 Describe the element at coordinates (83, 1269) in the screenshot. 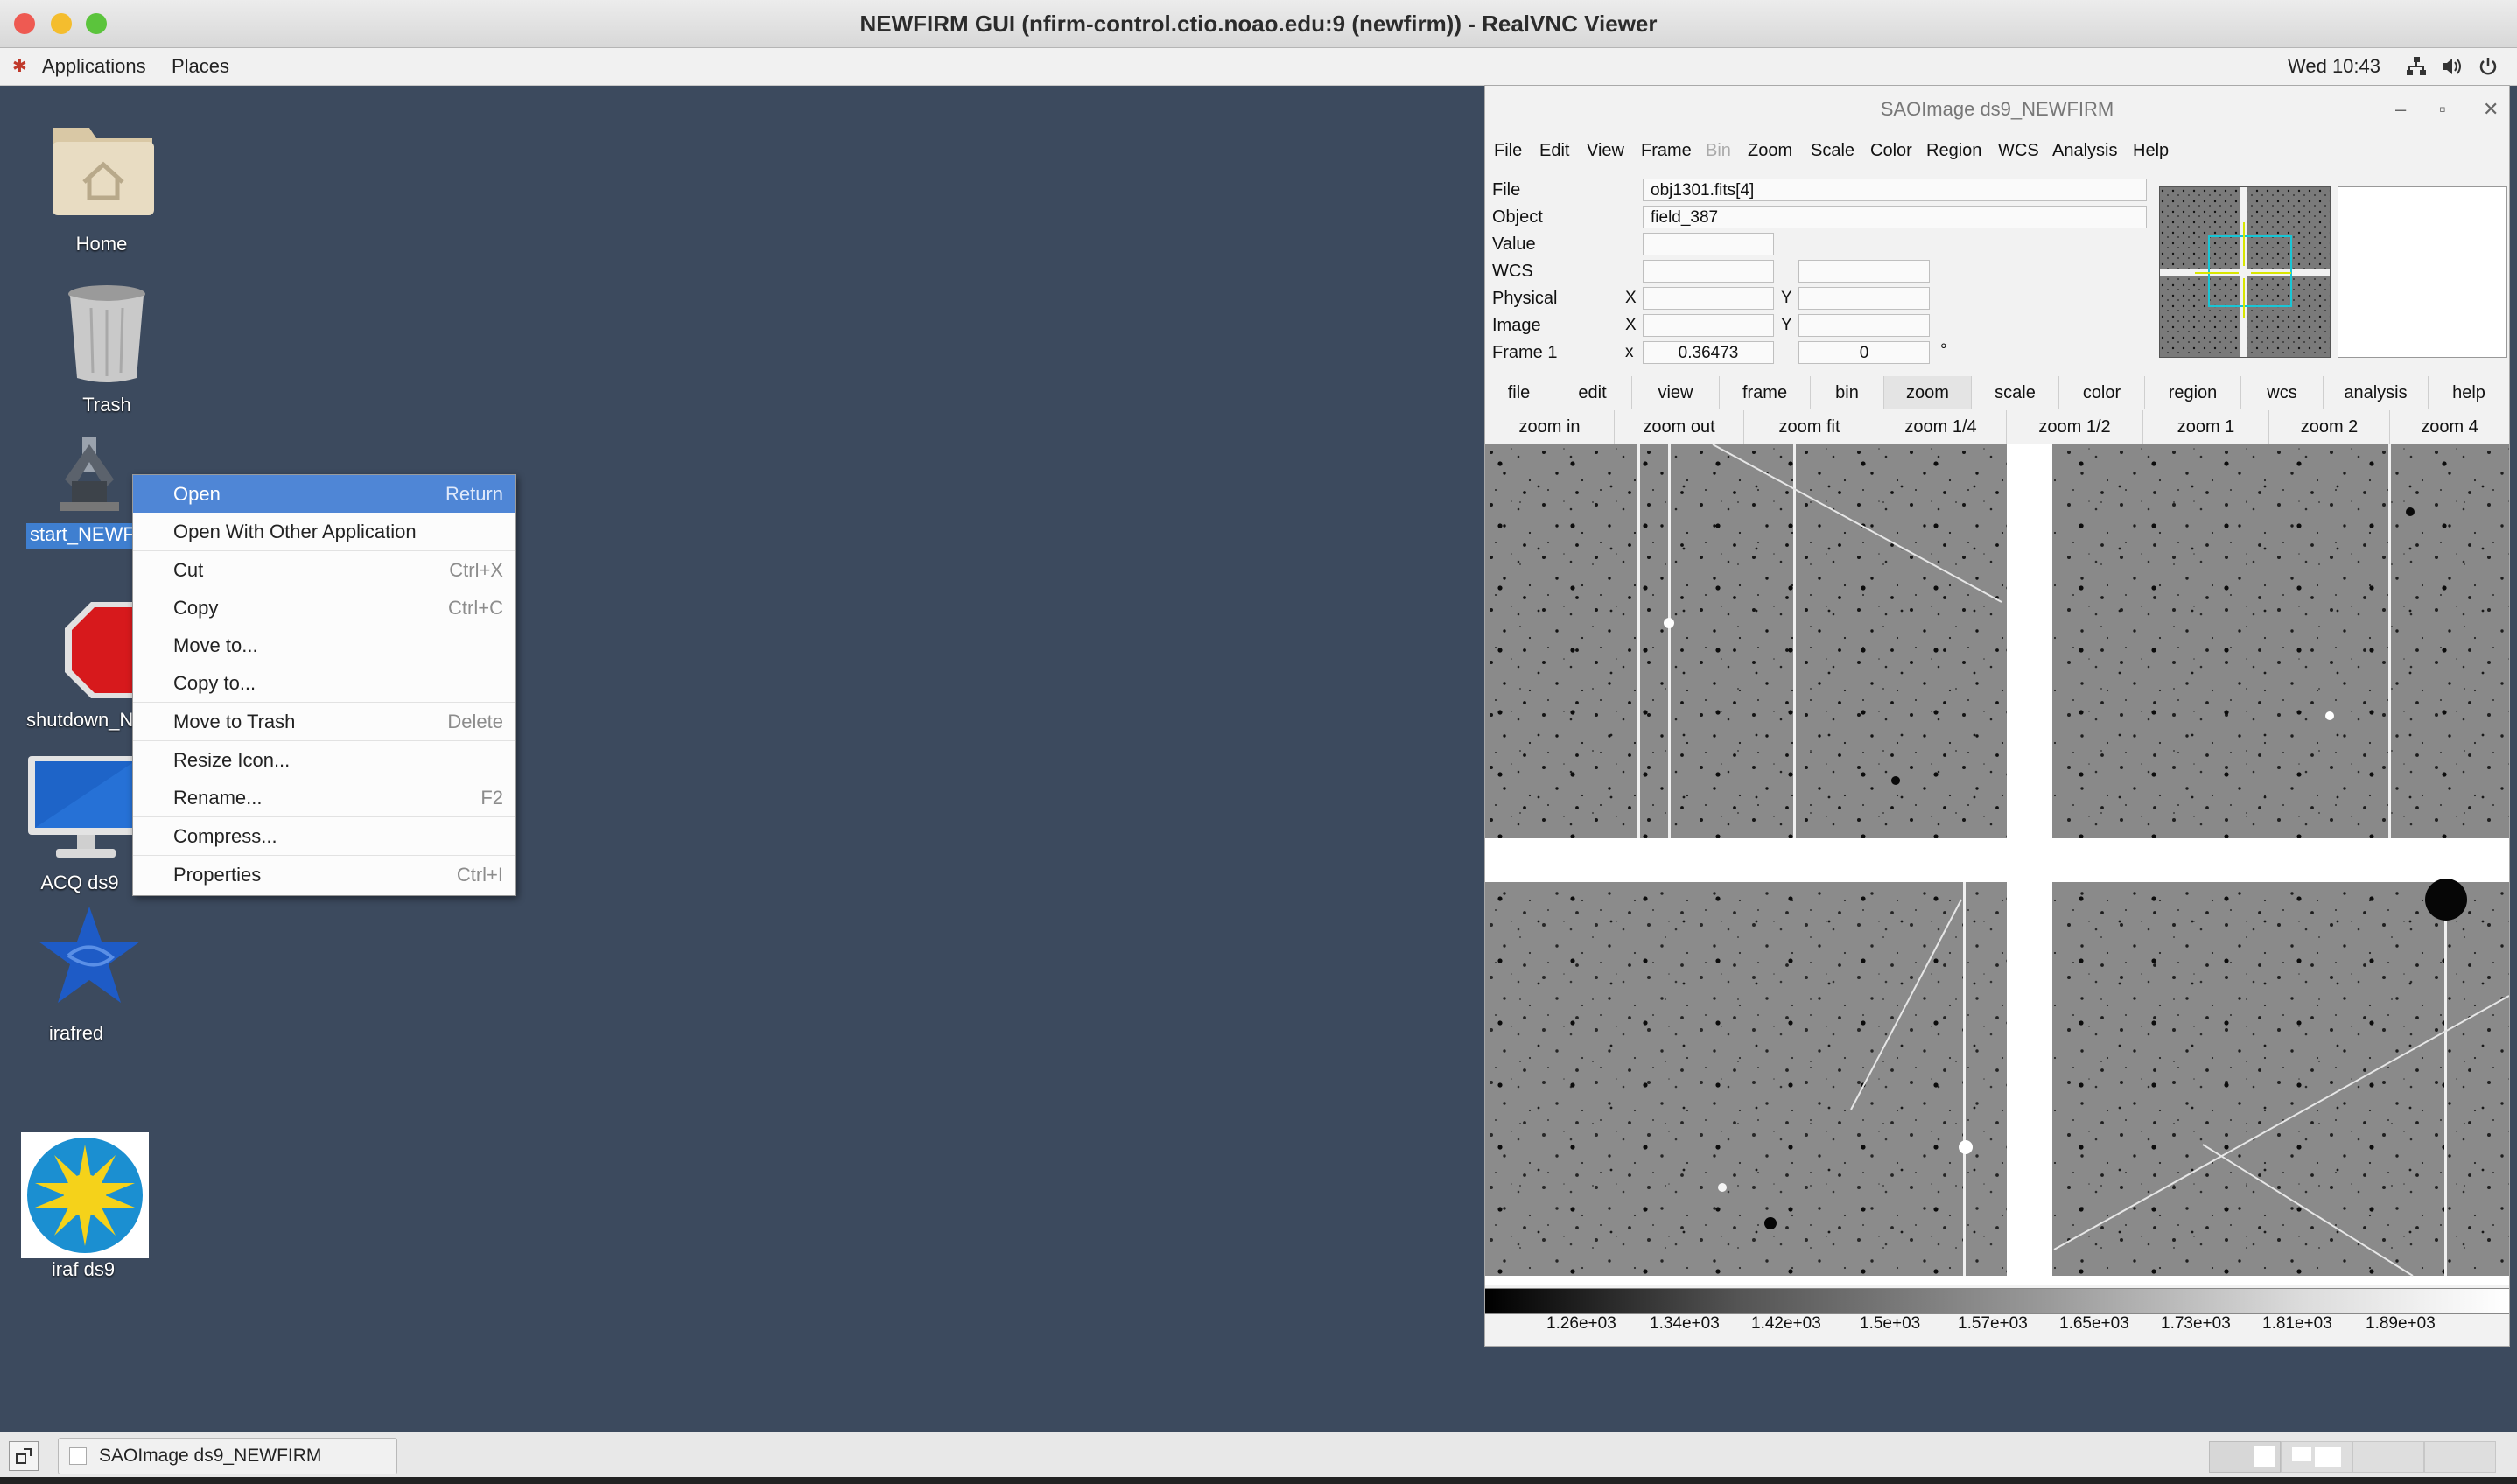

I see `desktop-icon-label: iraf ds9` at that location.